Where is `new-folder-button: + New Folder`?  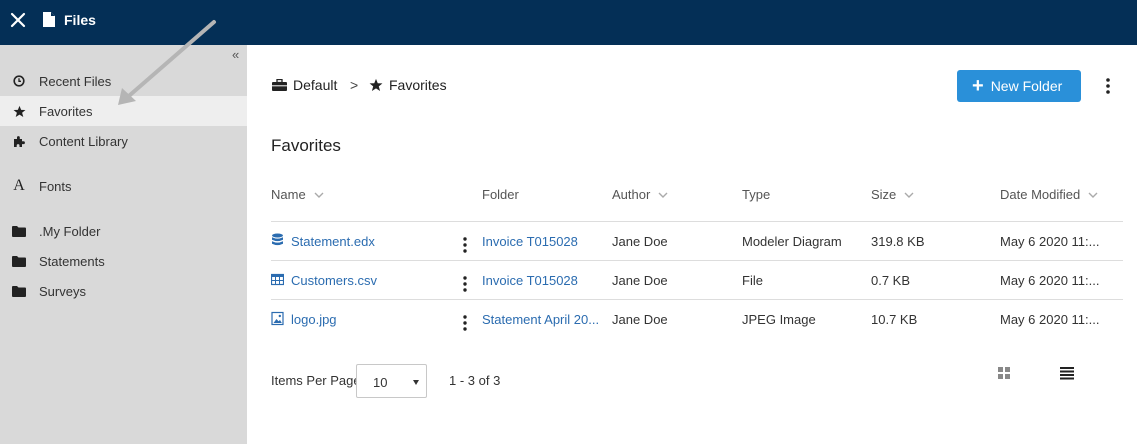 new-folder-button: + New Folder is located at coordinates (1019, 86).